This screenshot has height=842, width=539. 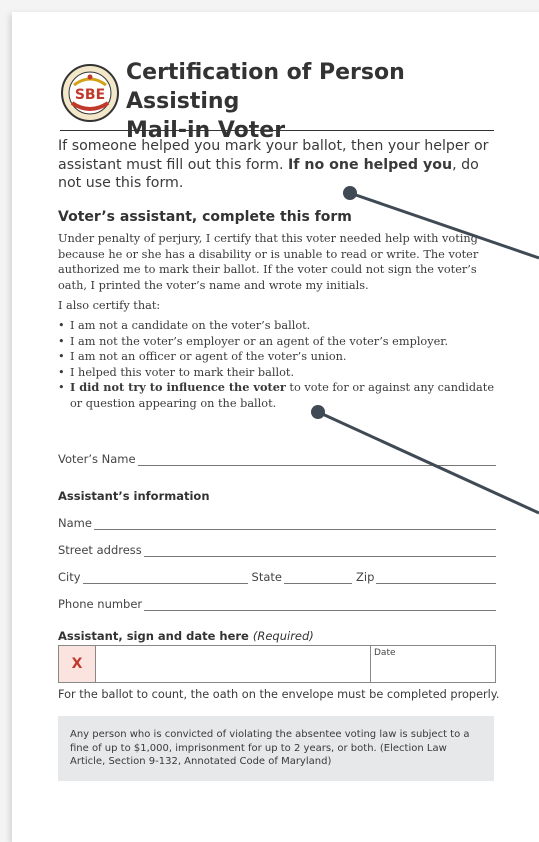 I want to click on street-label: Street address, so click(x=100, y=550).